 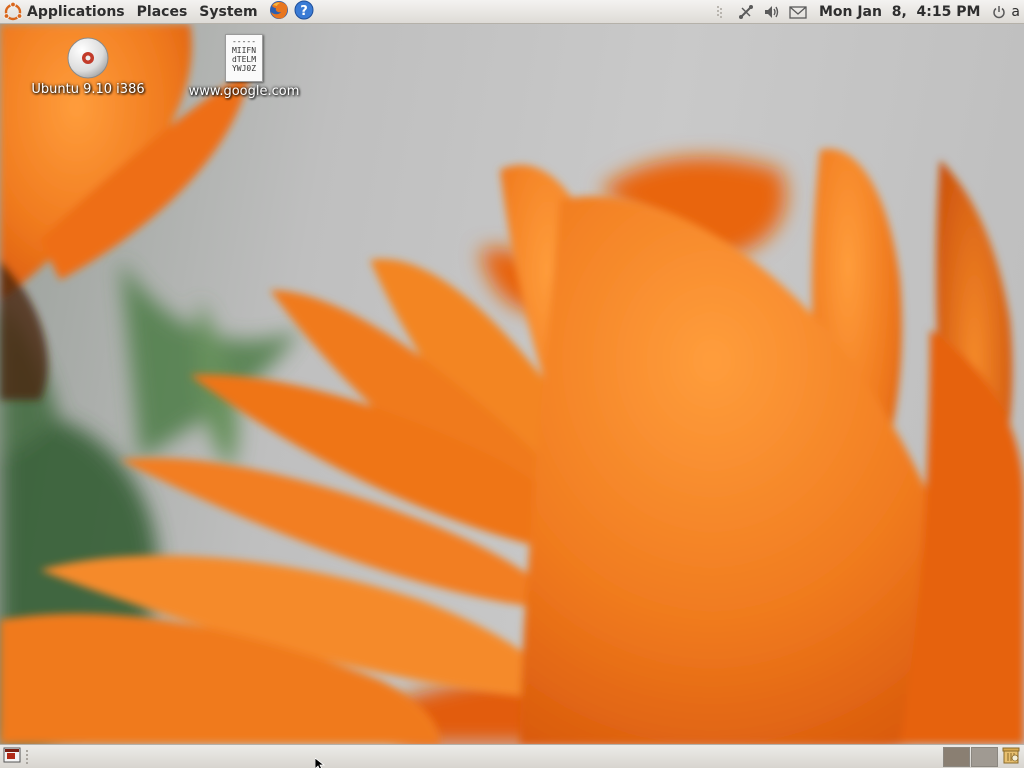 I want to click on power-icon, so click(x=999, y=12).